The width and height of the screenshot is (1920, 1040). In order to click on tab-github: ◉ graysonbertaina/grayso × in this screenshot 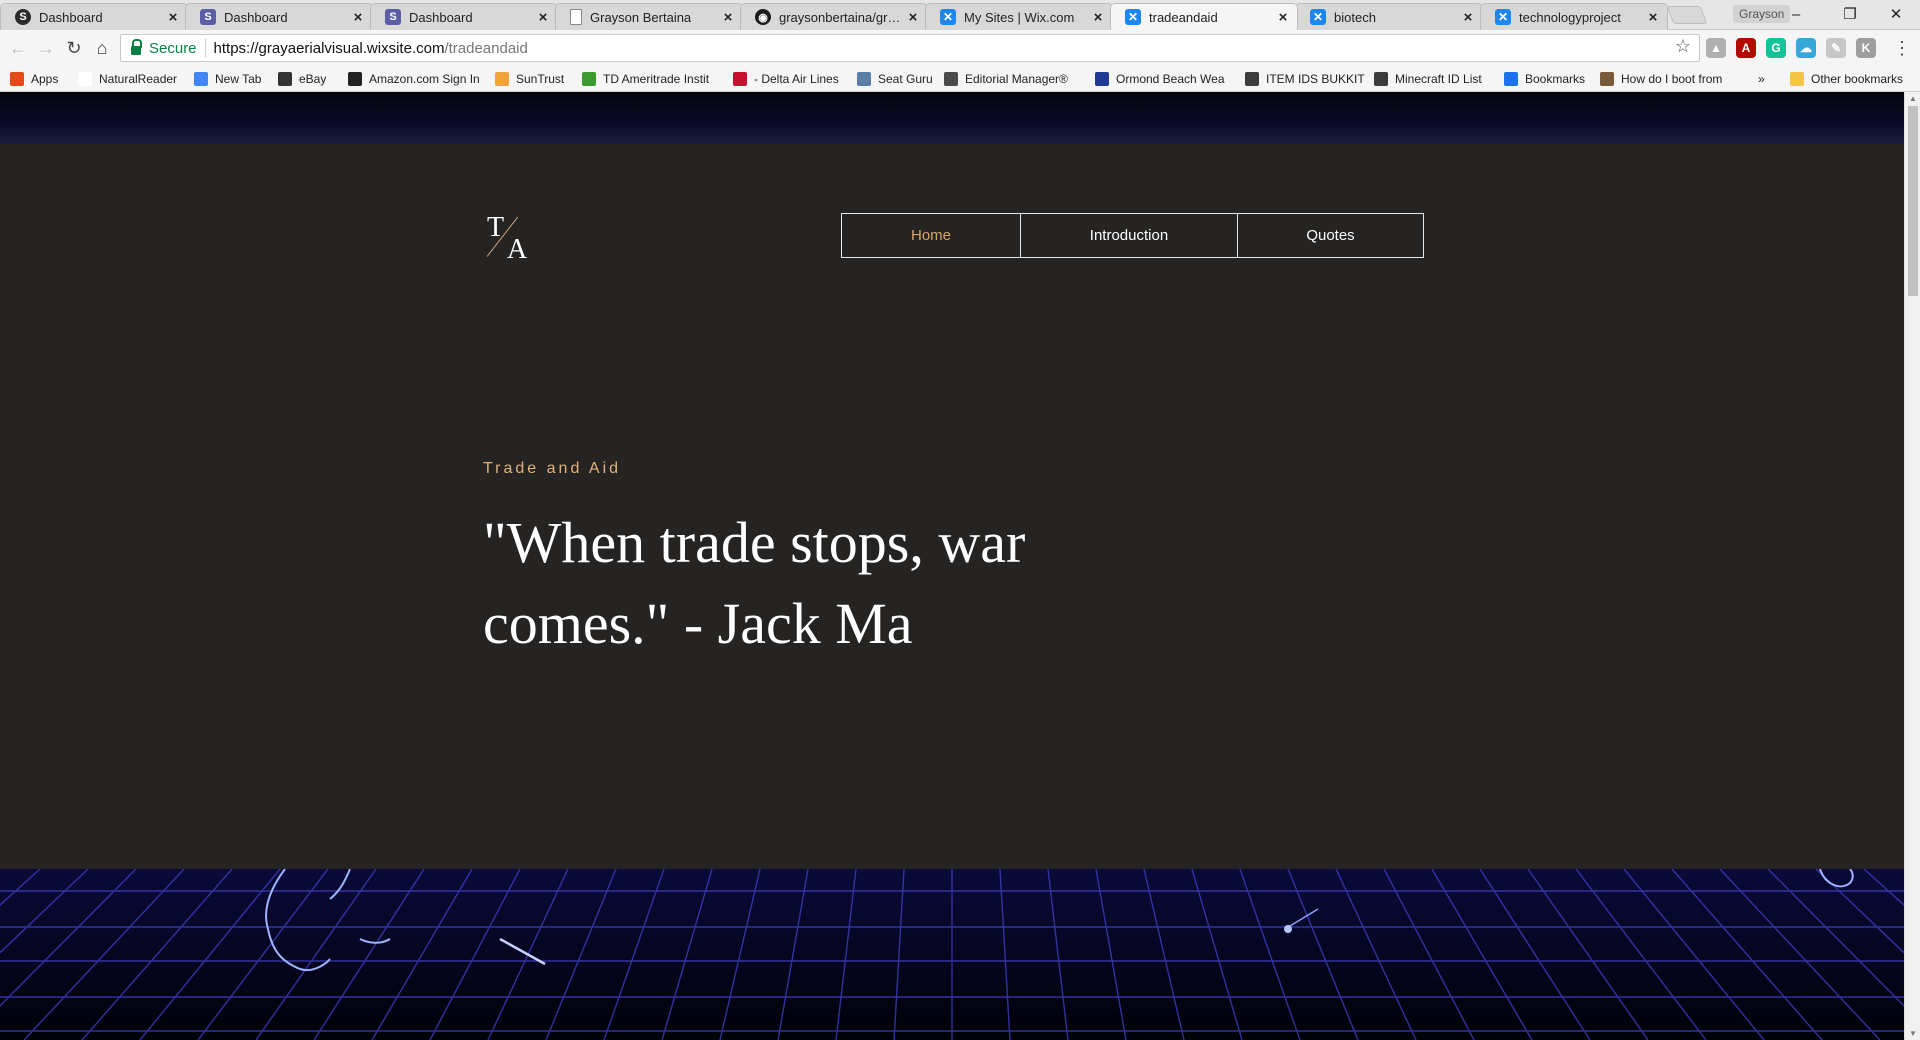, I will do `click(834, 16)`.